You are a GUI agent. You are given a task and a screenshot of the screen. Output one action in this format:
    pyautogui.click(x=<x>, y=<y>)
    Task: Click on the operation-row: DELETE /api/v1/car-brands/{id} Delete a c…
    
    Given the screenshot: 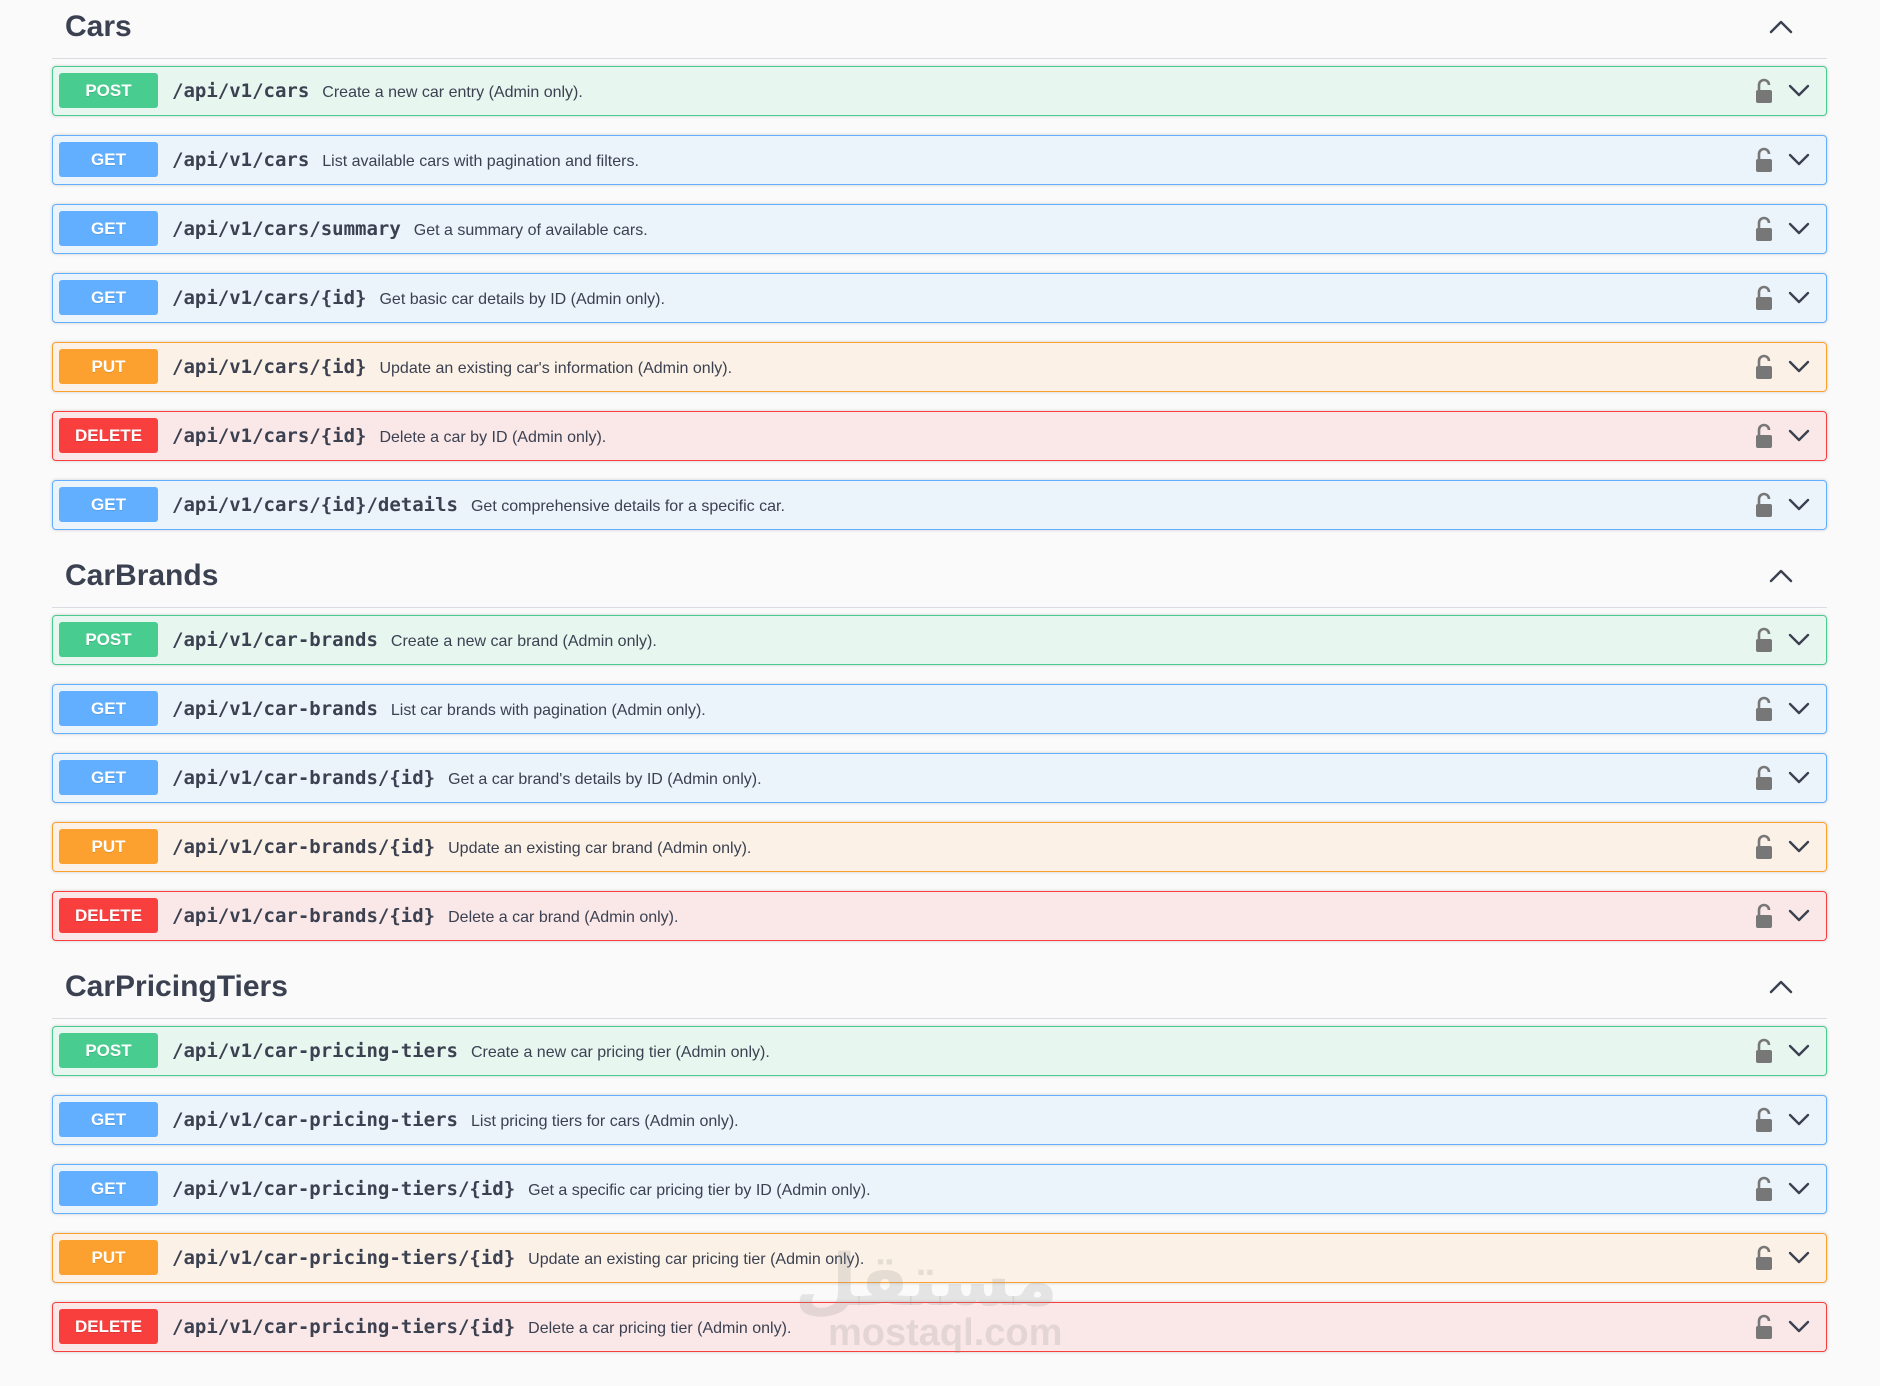 What is the action you would take?
    pyautogui.click(x=939, y=916)
    